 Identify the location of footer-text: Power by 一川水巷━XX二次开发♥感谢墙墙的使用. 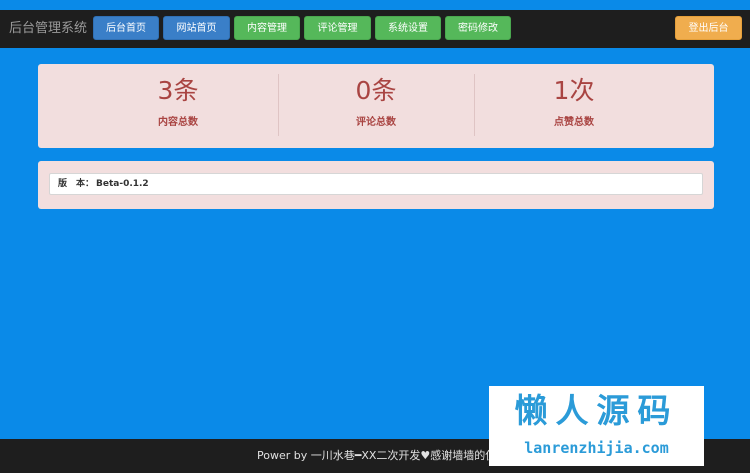
(382, 455).